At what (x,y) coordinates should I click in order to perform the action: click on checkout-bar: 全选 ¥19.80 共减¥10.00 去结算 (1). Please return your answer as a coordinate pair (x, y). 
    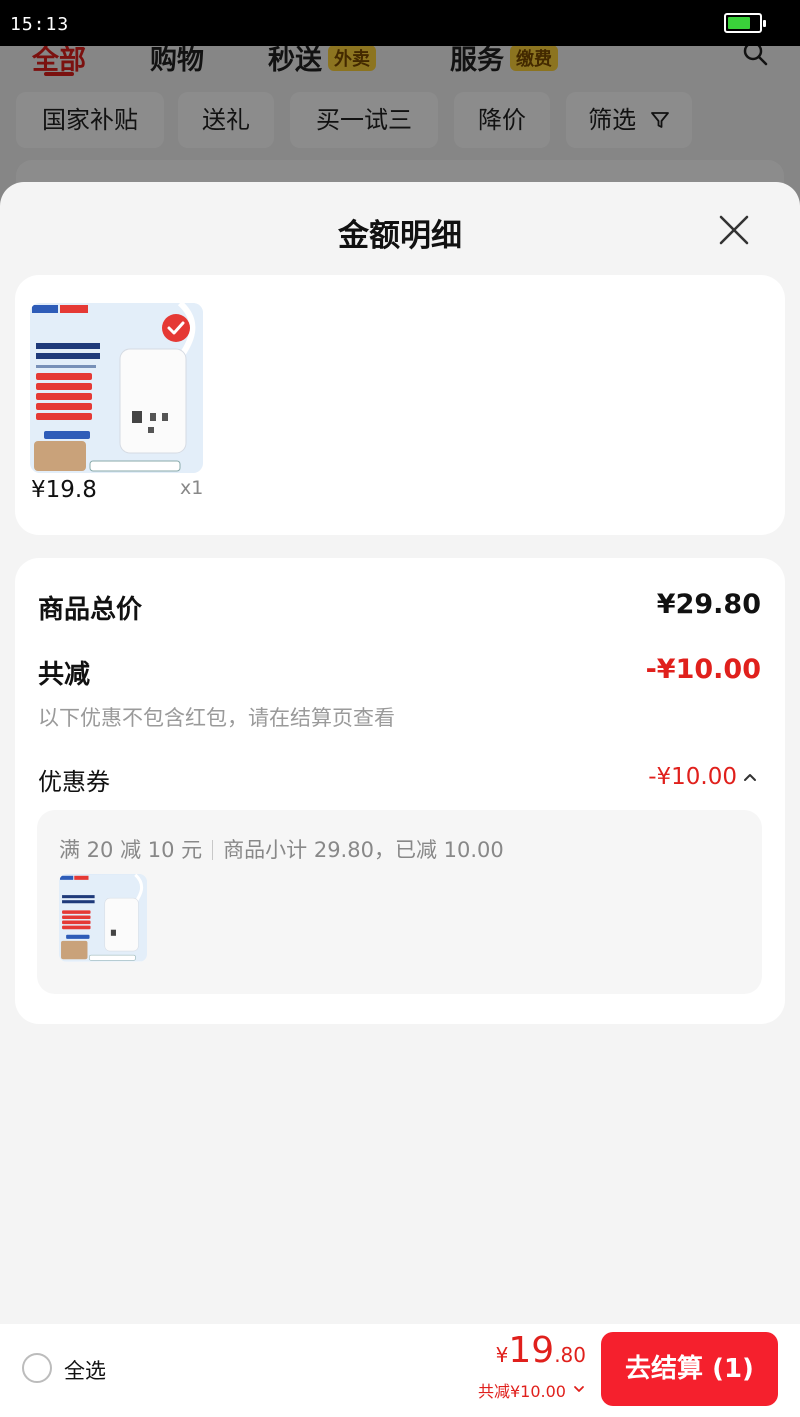
    Looking at the image, I should click on (400, 1370).